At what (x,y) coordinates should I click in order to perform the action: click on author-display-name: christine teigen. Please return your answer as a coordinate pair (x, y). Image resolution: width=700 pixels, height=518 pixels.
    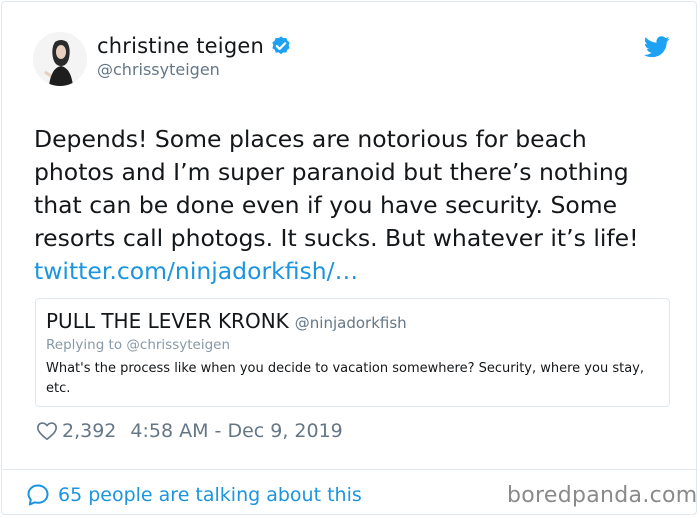
    Looking at the image, I should click on (180, 46).